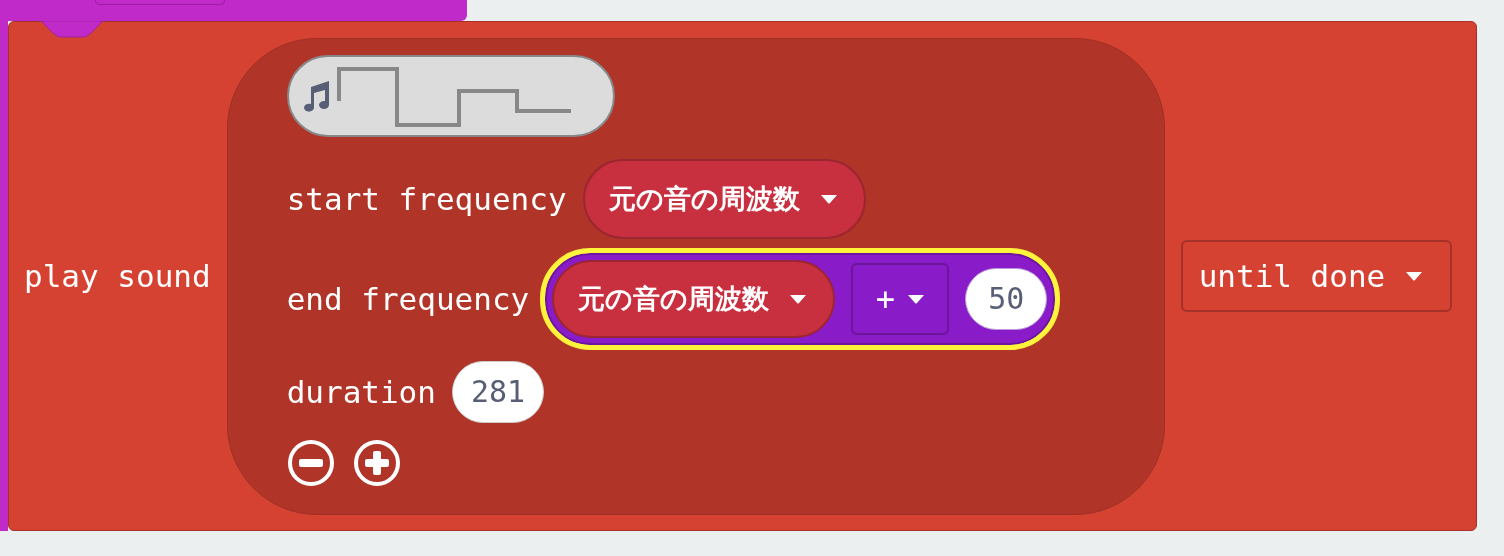  I want to click on remove-button, so click(310, 462).